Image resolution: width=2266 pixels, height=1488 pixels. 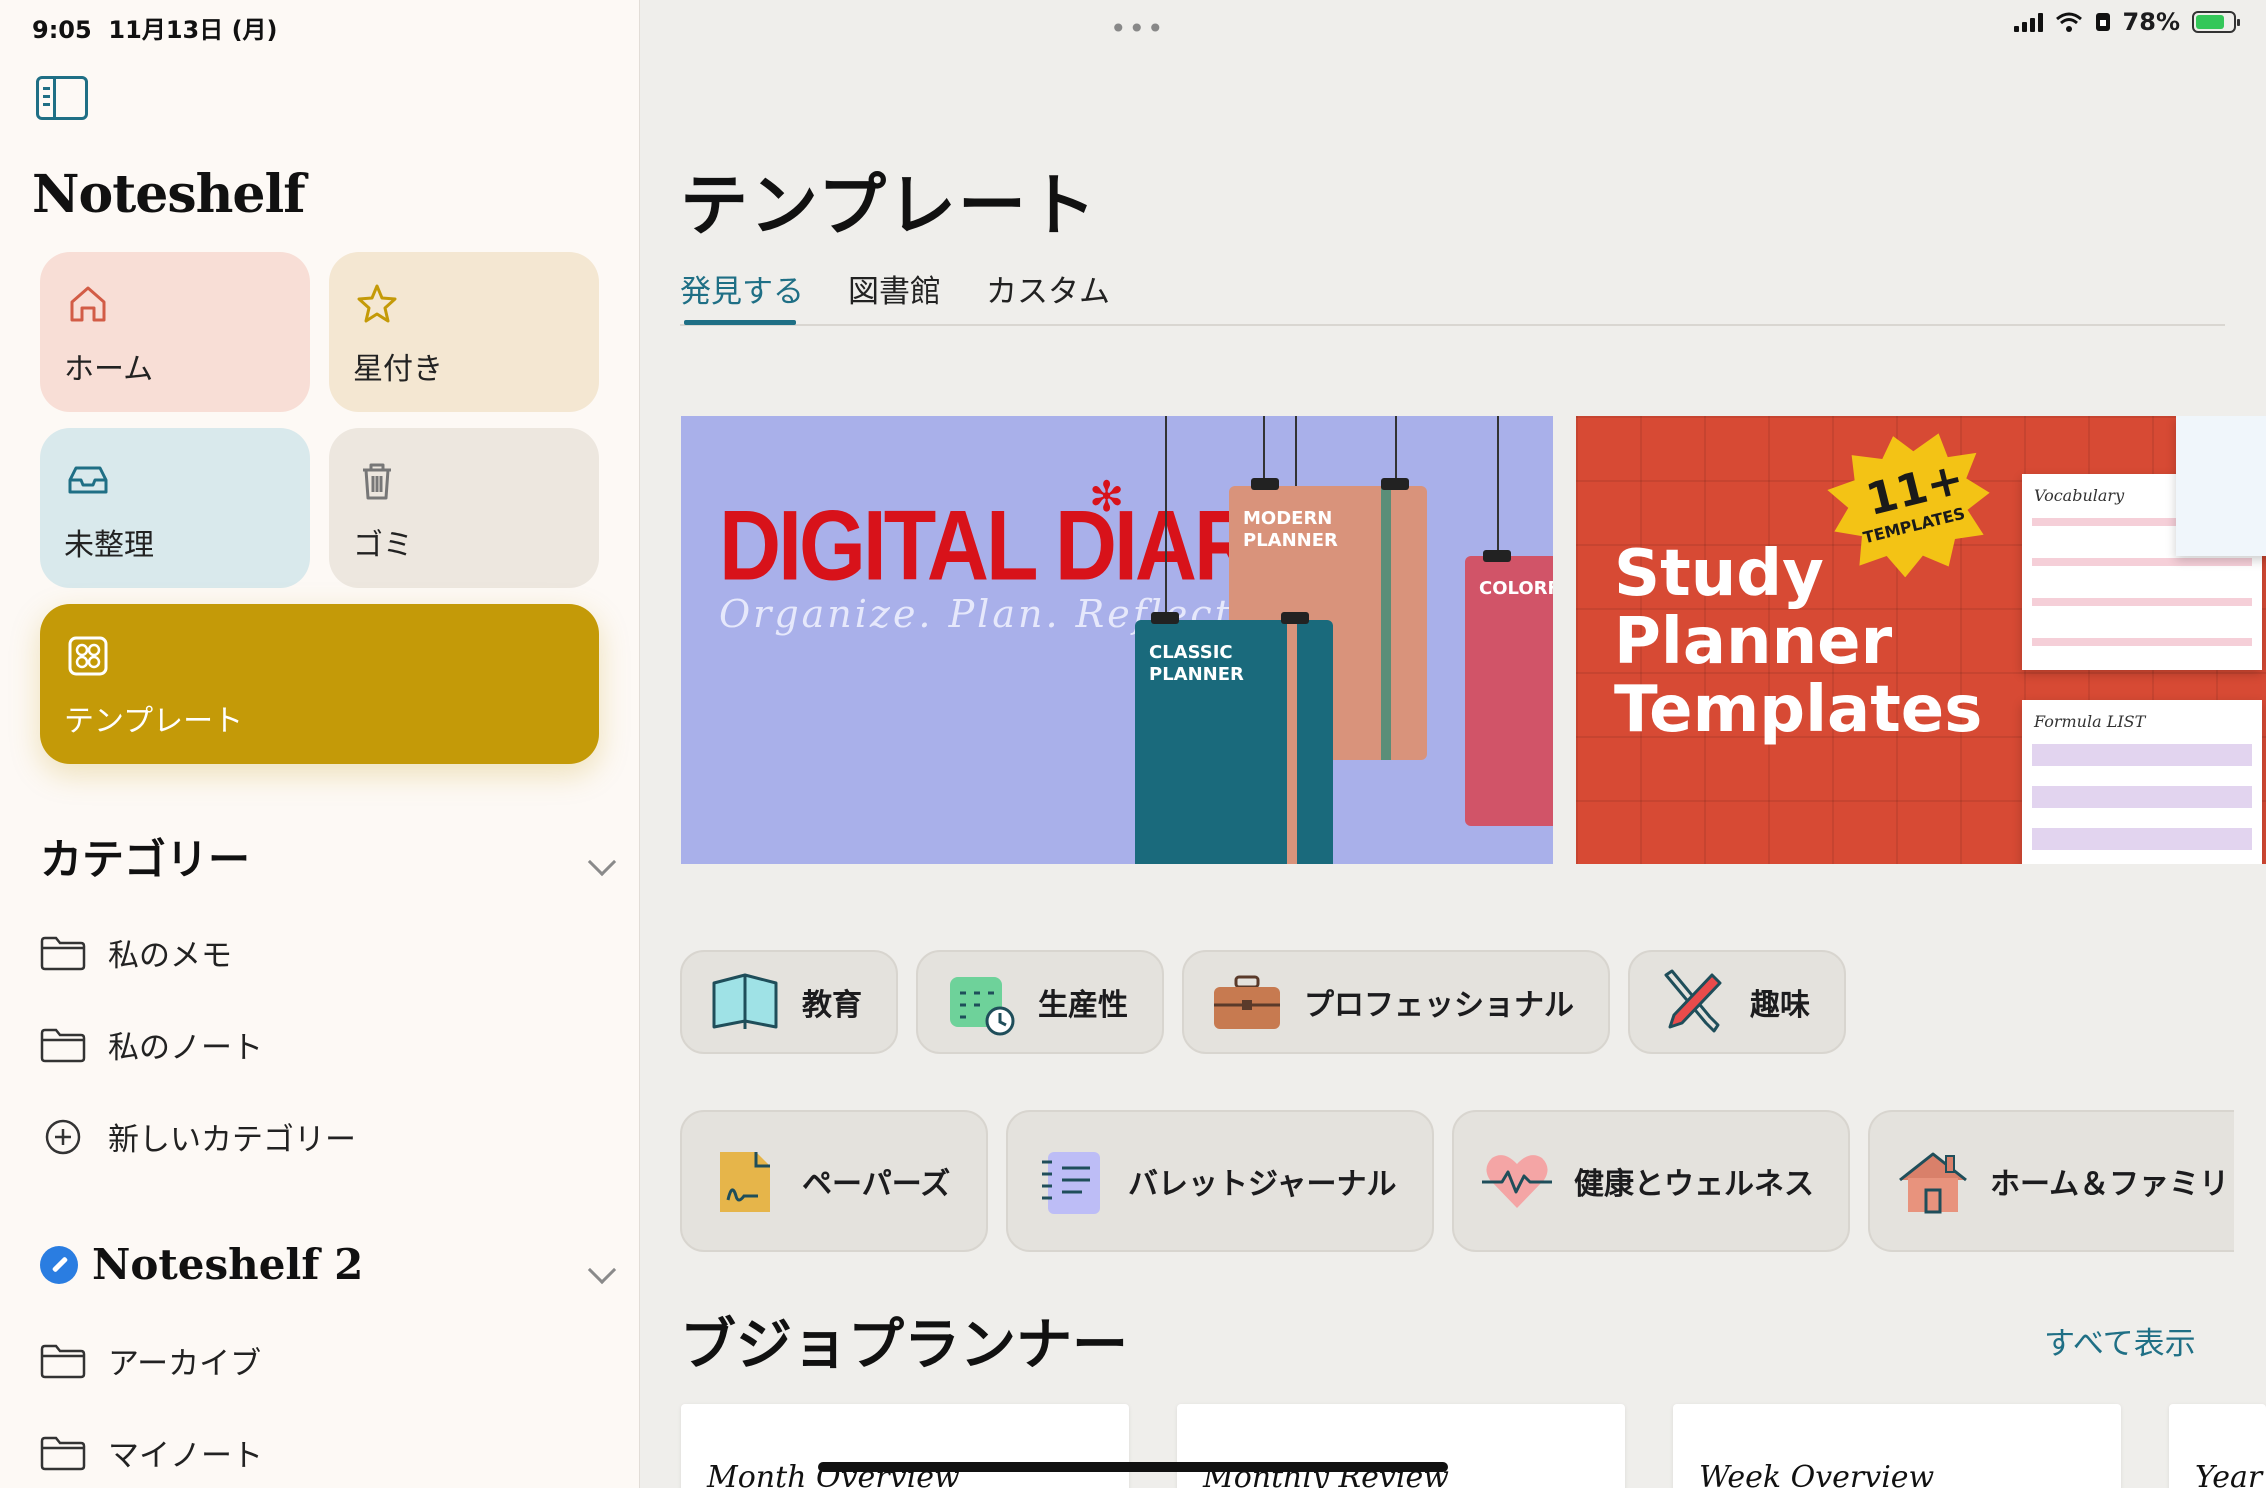 I want to click on category-item-my-memos: 私のメモ, so click(x=136, y=952).